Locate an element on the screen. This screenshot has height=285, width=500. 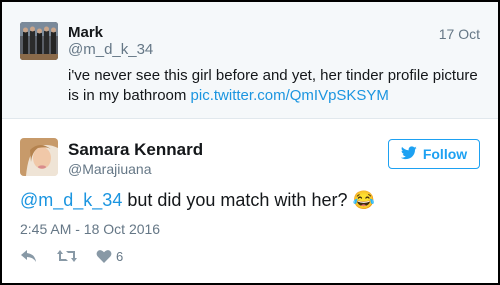
retweet-icon is located at coordinates (67, 256).